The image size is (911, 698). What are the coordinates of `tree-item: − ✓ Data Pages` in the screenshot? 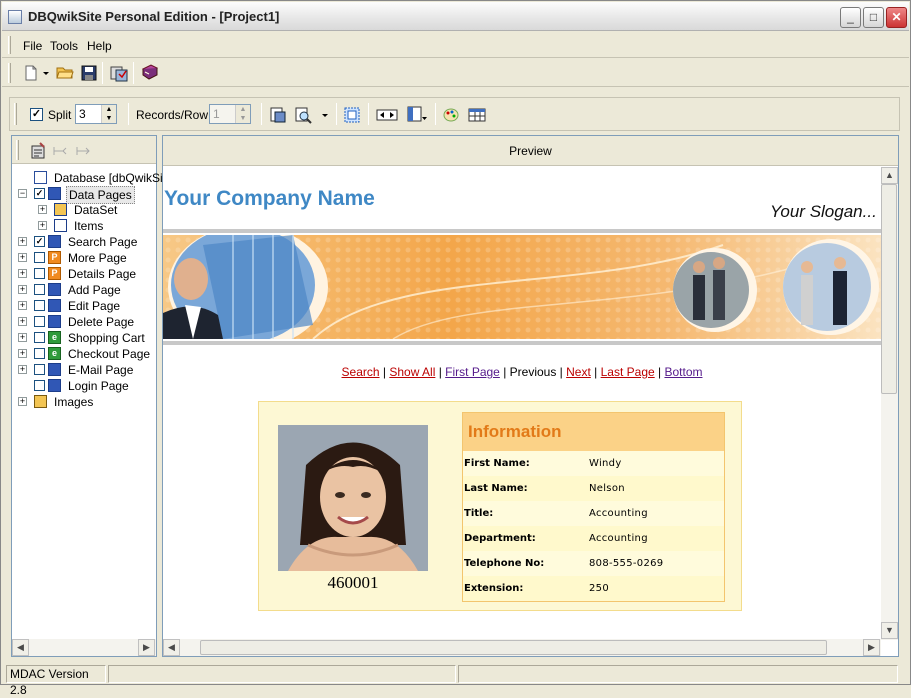 It's located at (87, 195).